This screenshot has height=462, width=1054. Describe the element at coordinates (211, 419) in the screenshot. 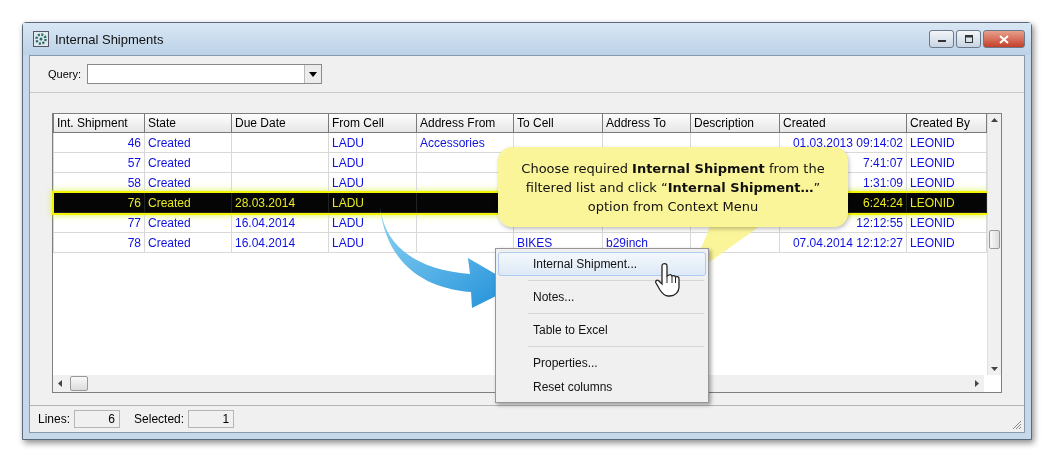

I see `selected-count: 1` at that location.